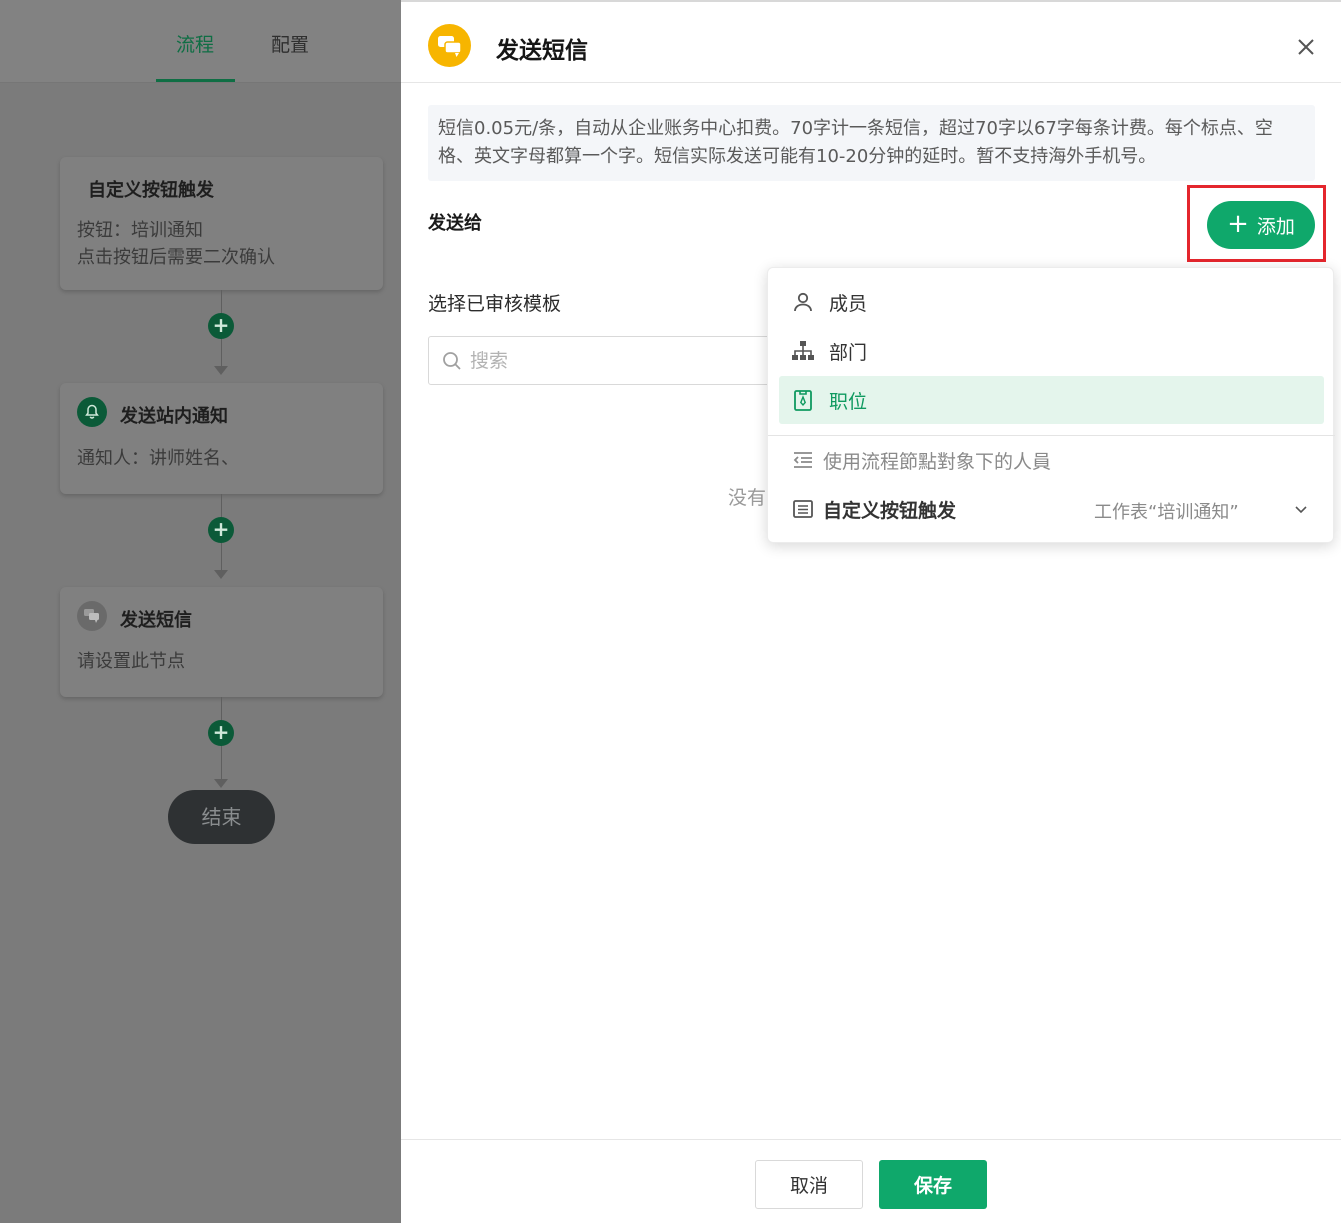  Describe the element at coordinates (542, 51) in the screenshot. I see `drawer-title: 发送短信` at that location.